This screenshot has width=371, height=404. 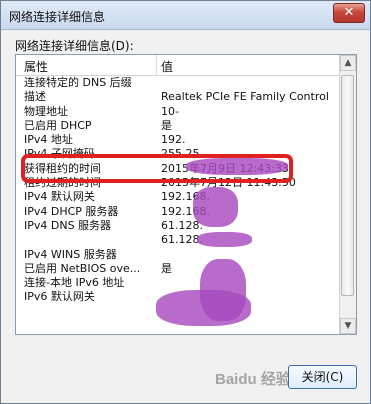 What do you see at coordinates (245, 97) in the screenshot?
I see `value-cell: Realtek PCIe FE Family Control` at bounding box center [245, 97].